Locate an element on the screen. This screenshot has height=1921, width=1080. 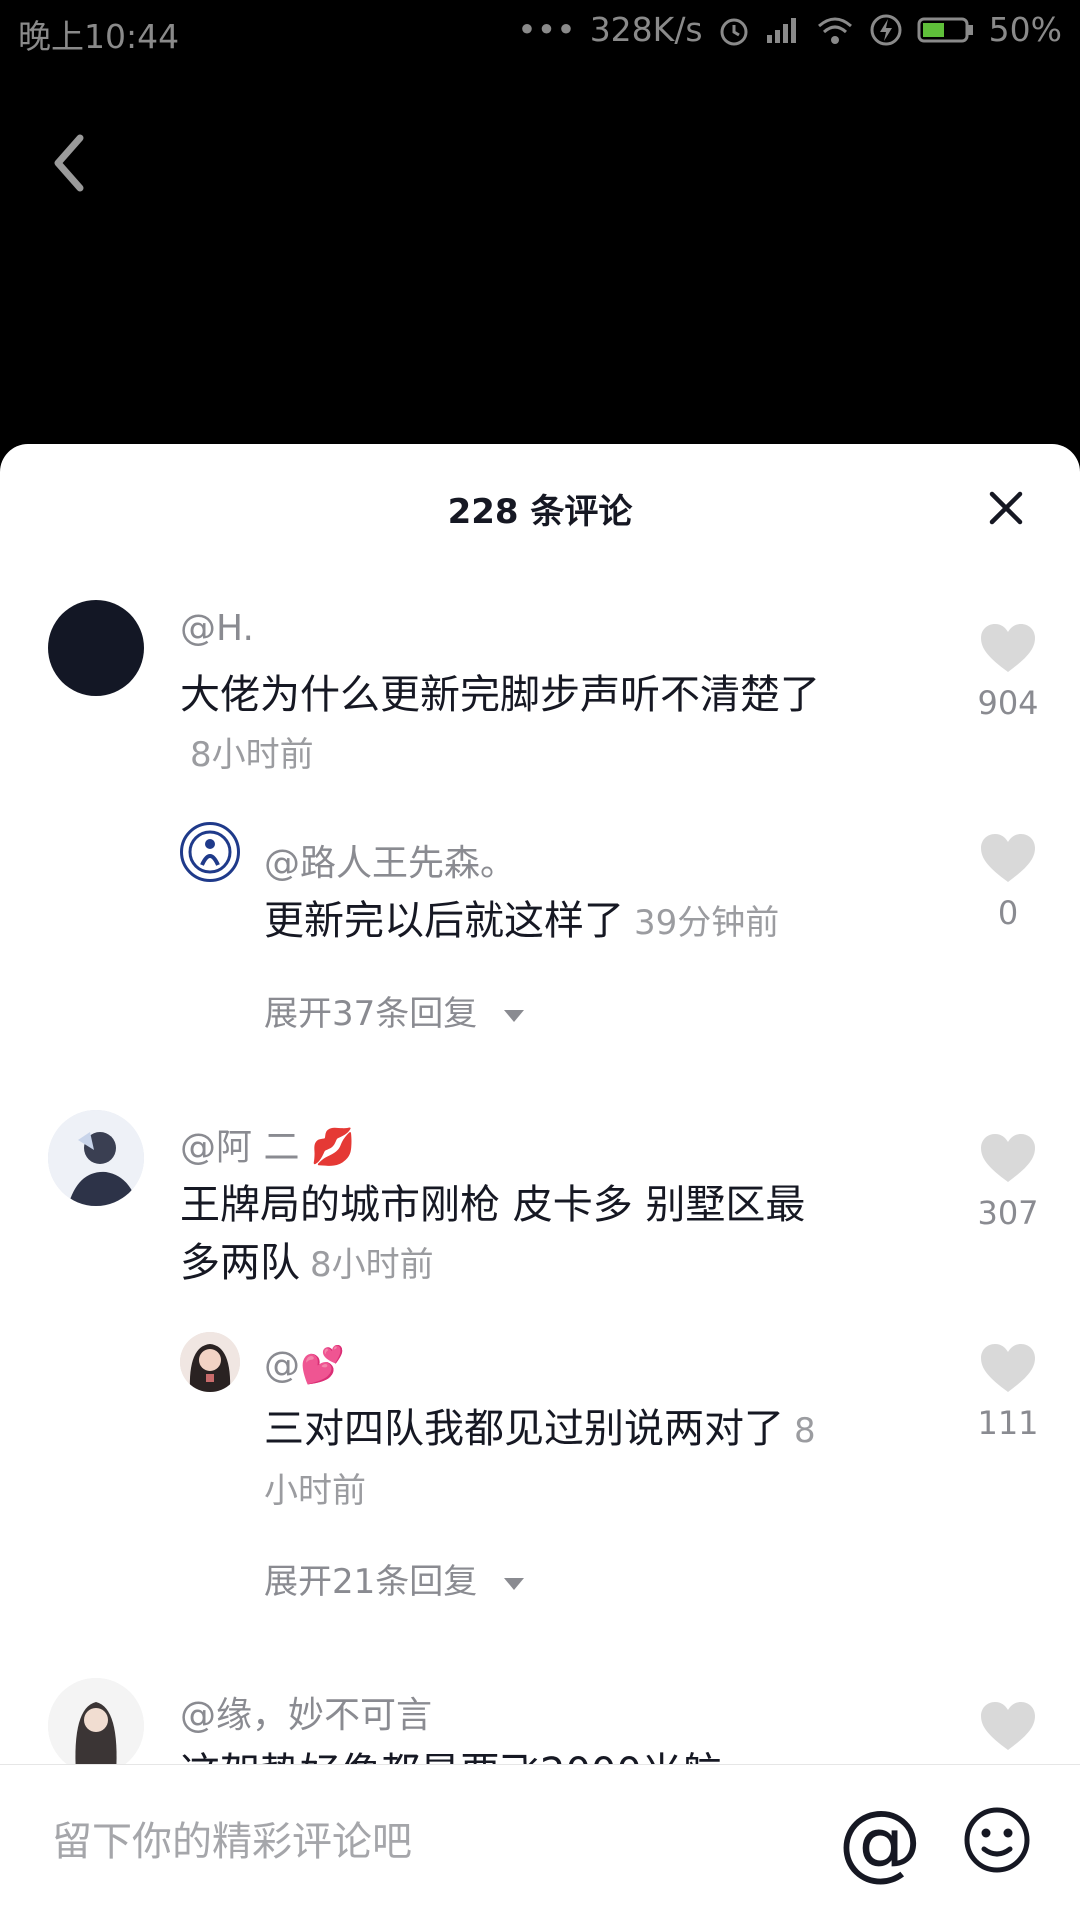
status-bar: 晚上10:44 ••• 328K/s 50% is located at coordinates (540, 31).